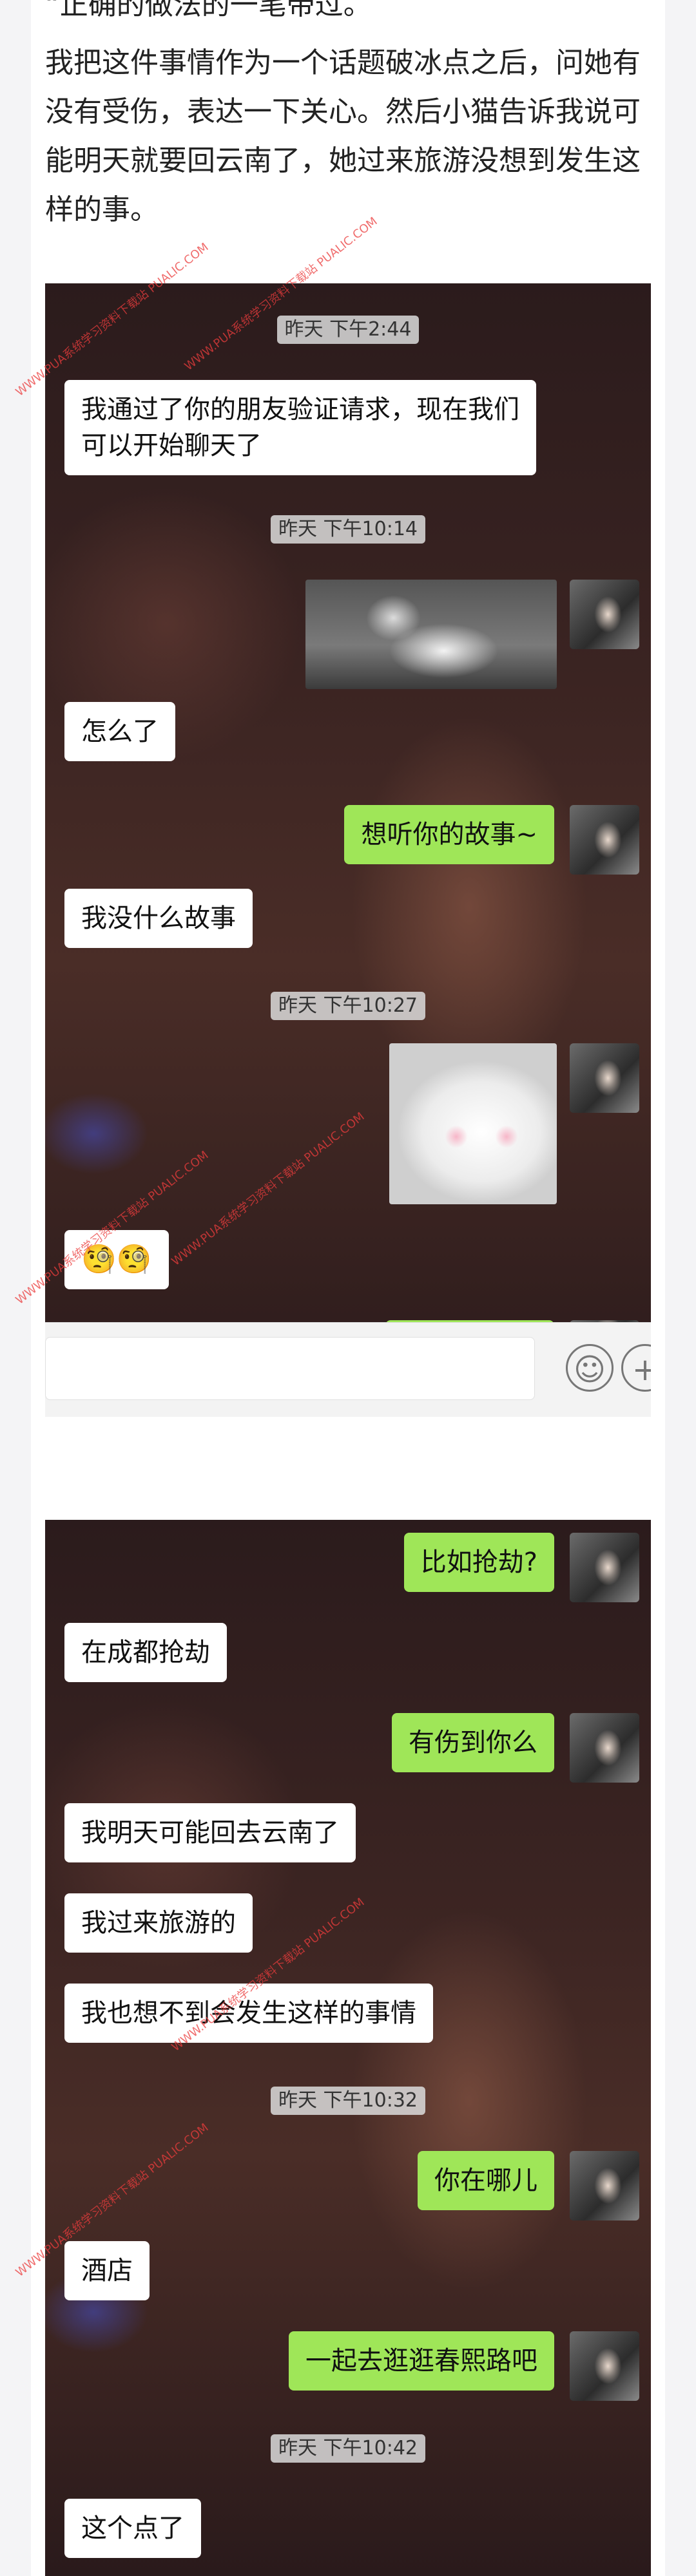  I want to click on outgoing-message: 你在哪儿, so click(486, 2180).